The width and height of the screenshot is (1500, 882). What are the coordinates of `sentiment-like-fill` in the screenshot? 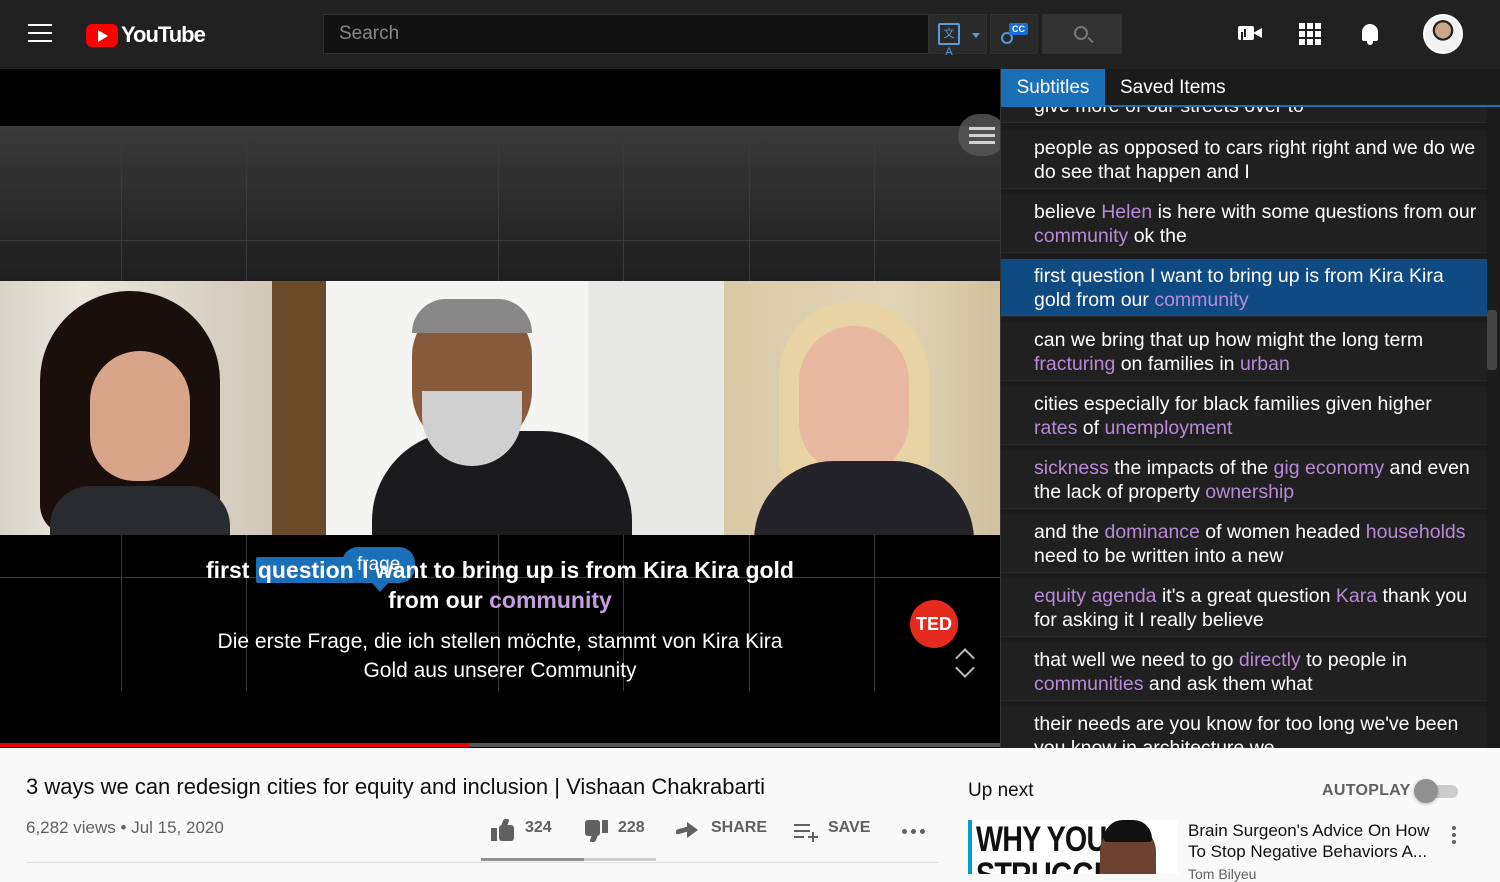 It's located at (532, 859).